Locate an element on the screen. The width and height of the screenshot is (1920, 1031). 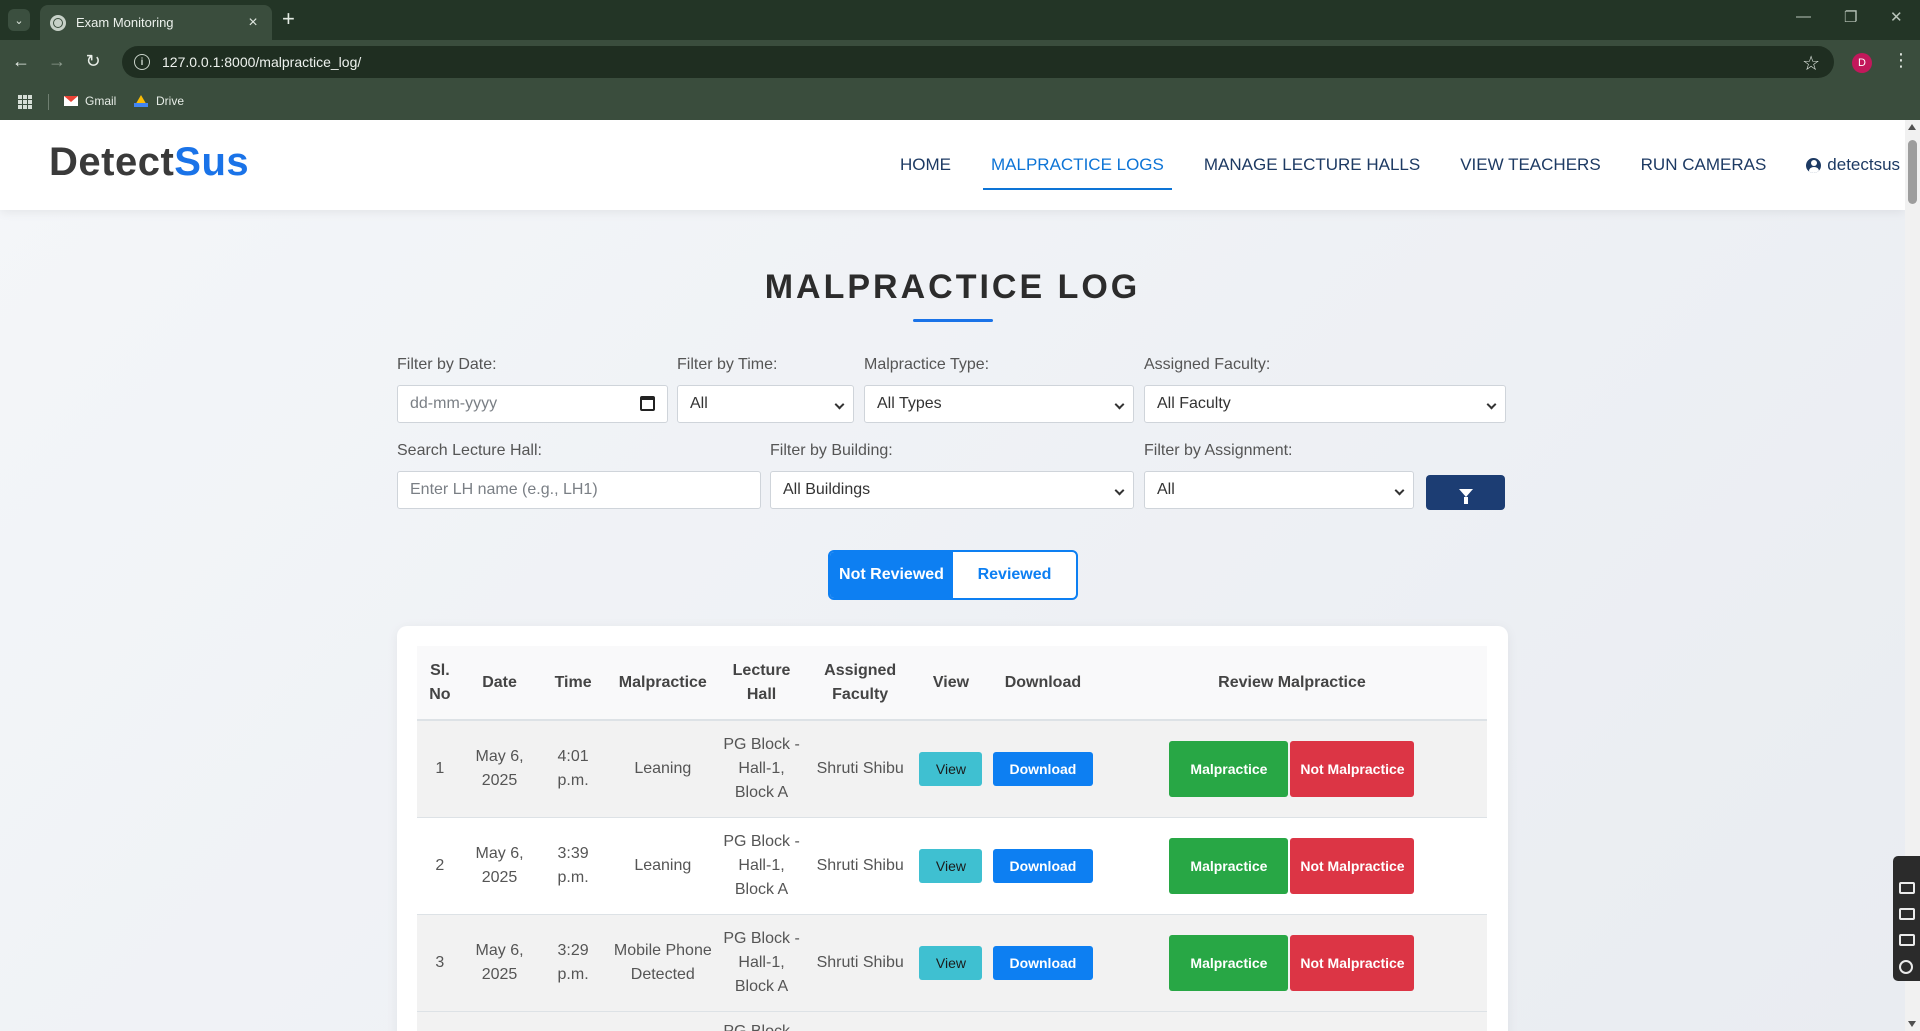
hall-search-label: Search Lecture Hall: is located at coordinates (469, 450).